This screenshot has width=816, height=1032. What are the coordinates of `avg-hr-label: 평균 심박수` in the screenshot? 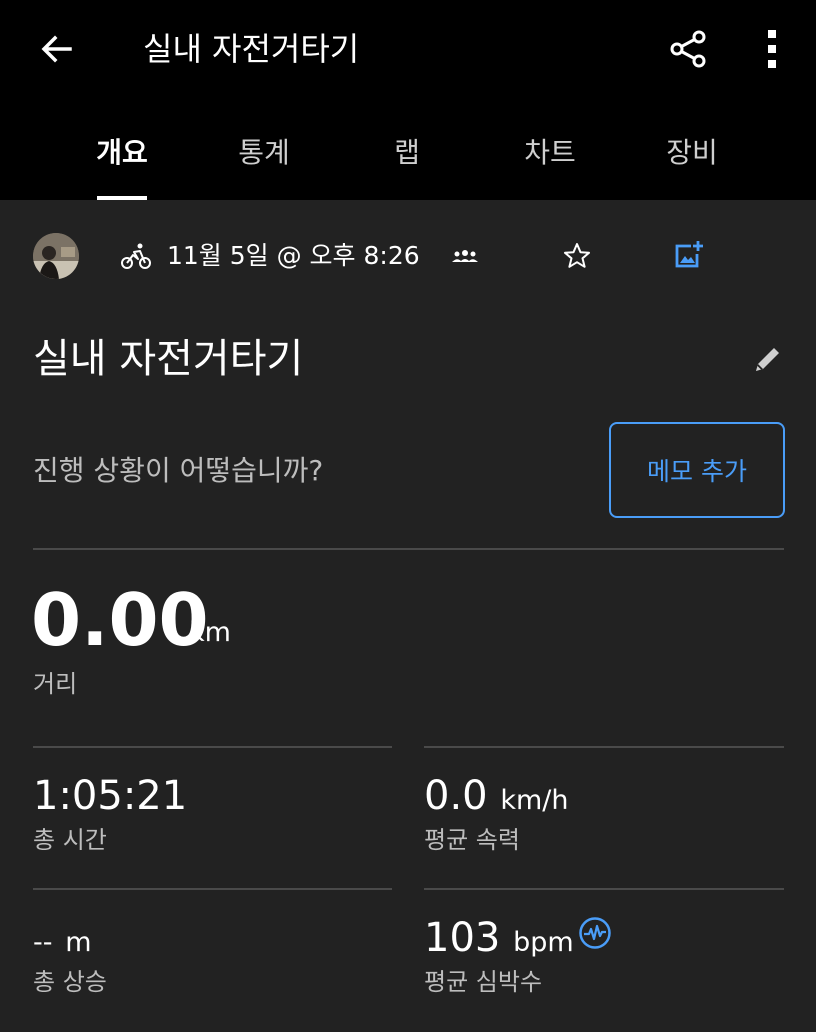 It's located at (483, 982).